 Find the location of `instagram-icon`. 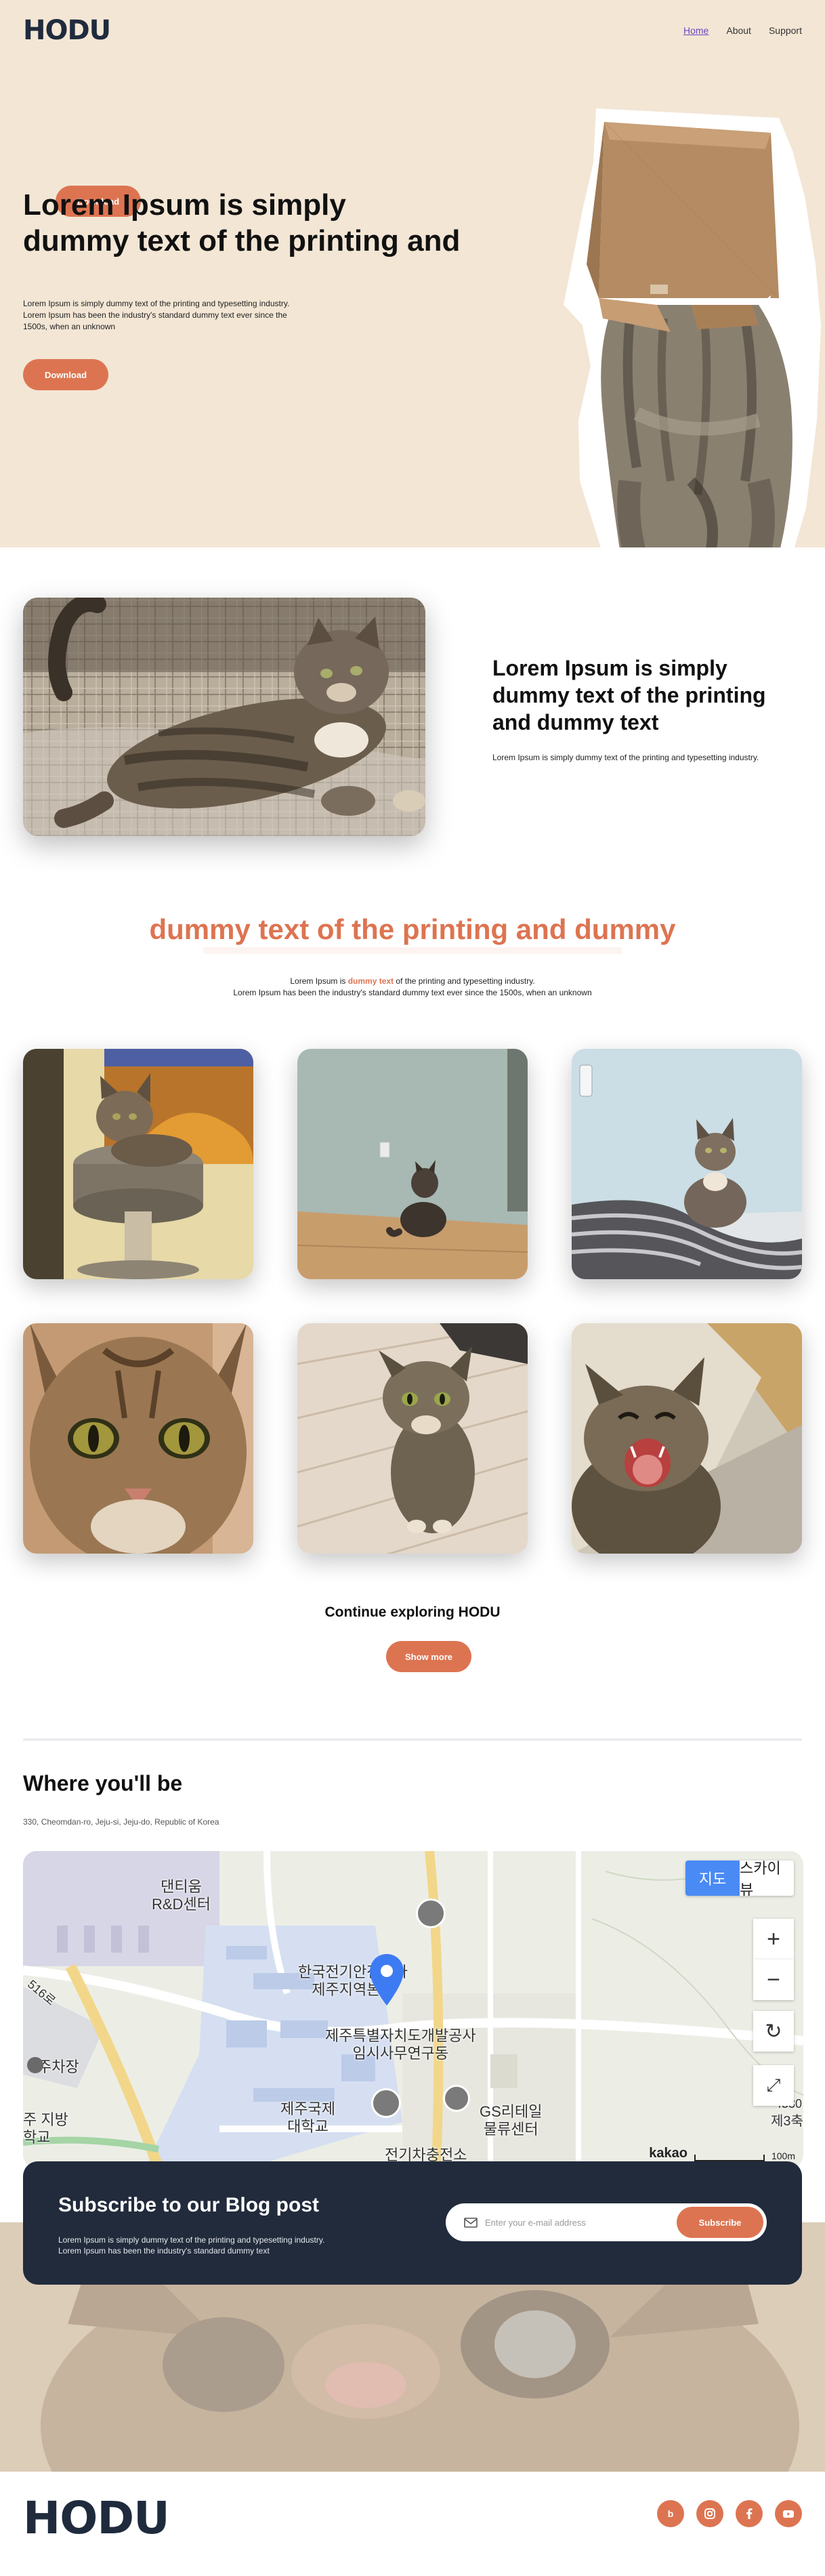

instagram-icon is located at coordinates (709, 2513).